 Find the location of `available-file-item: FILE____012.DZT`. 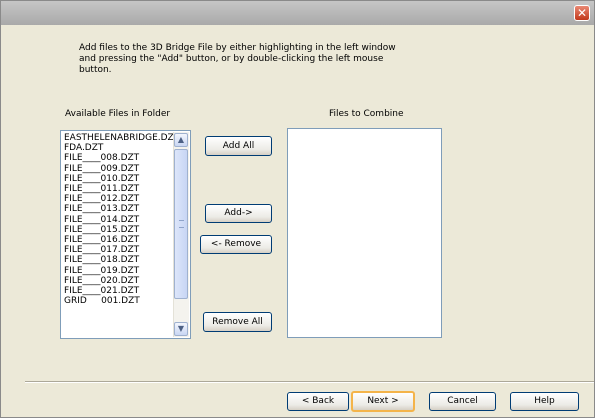

available-file-item: FILE____012.DZT is located at coordinates (121, 199).